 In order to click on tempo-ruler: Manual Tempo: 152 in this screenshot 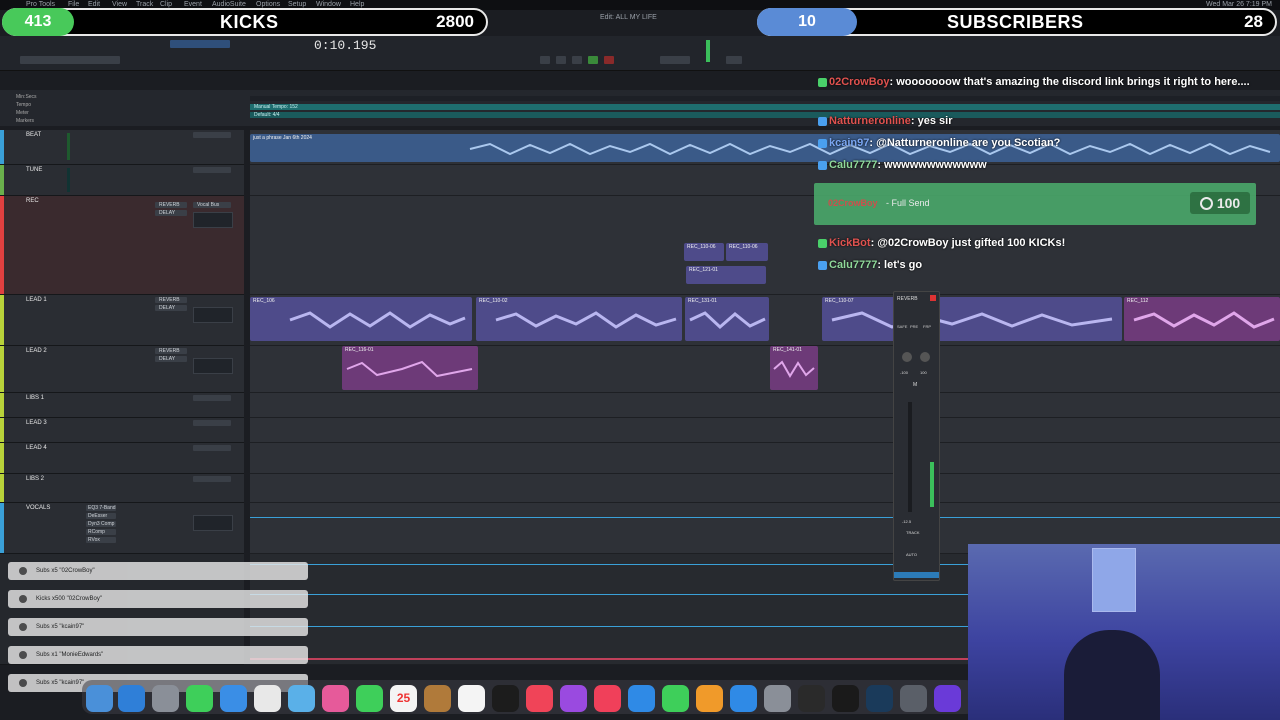, I will do `click(765, 107)`.